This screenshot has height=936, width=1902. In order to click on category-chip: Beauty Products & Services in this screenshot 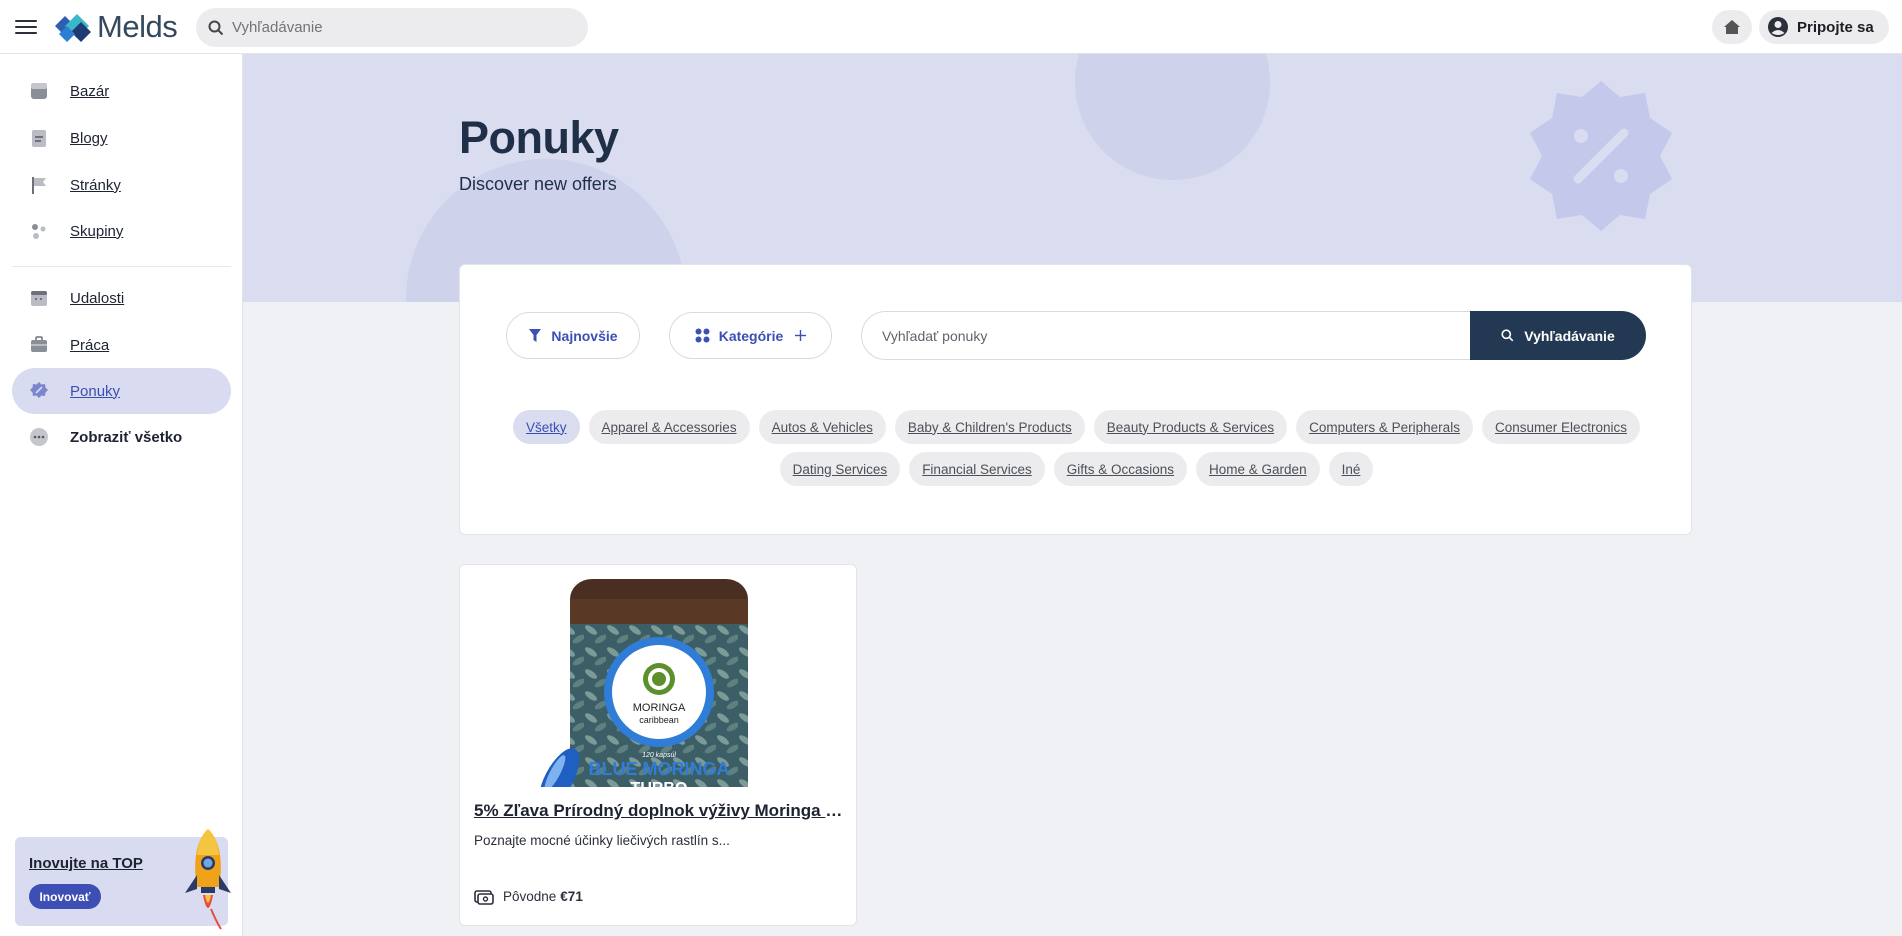, I will do `click(1190, 427)`.